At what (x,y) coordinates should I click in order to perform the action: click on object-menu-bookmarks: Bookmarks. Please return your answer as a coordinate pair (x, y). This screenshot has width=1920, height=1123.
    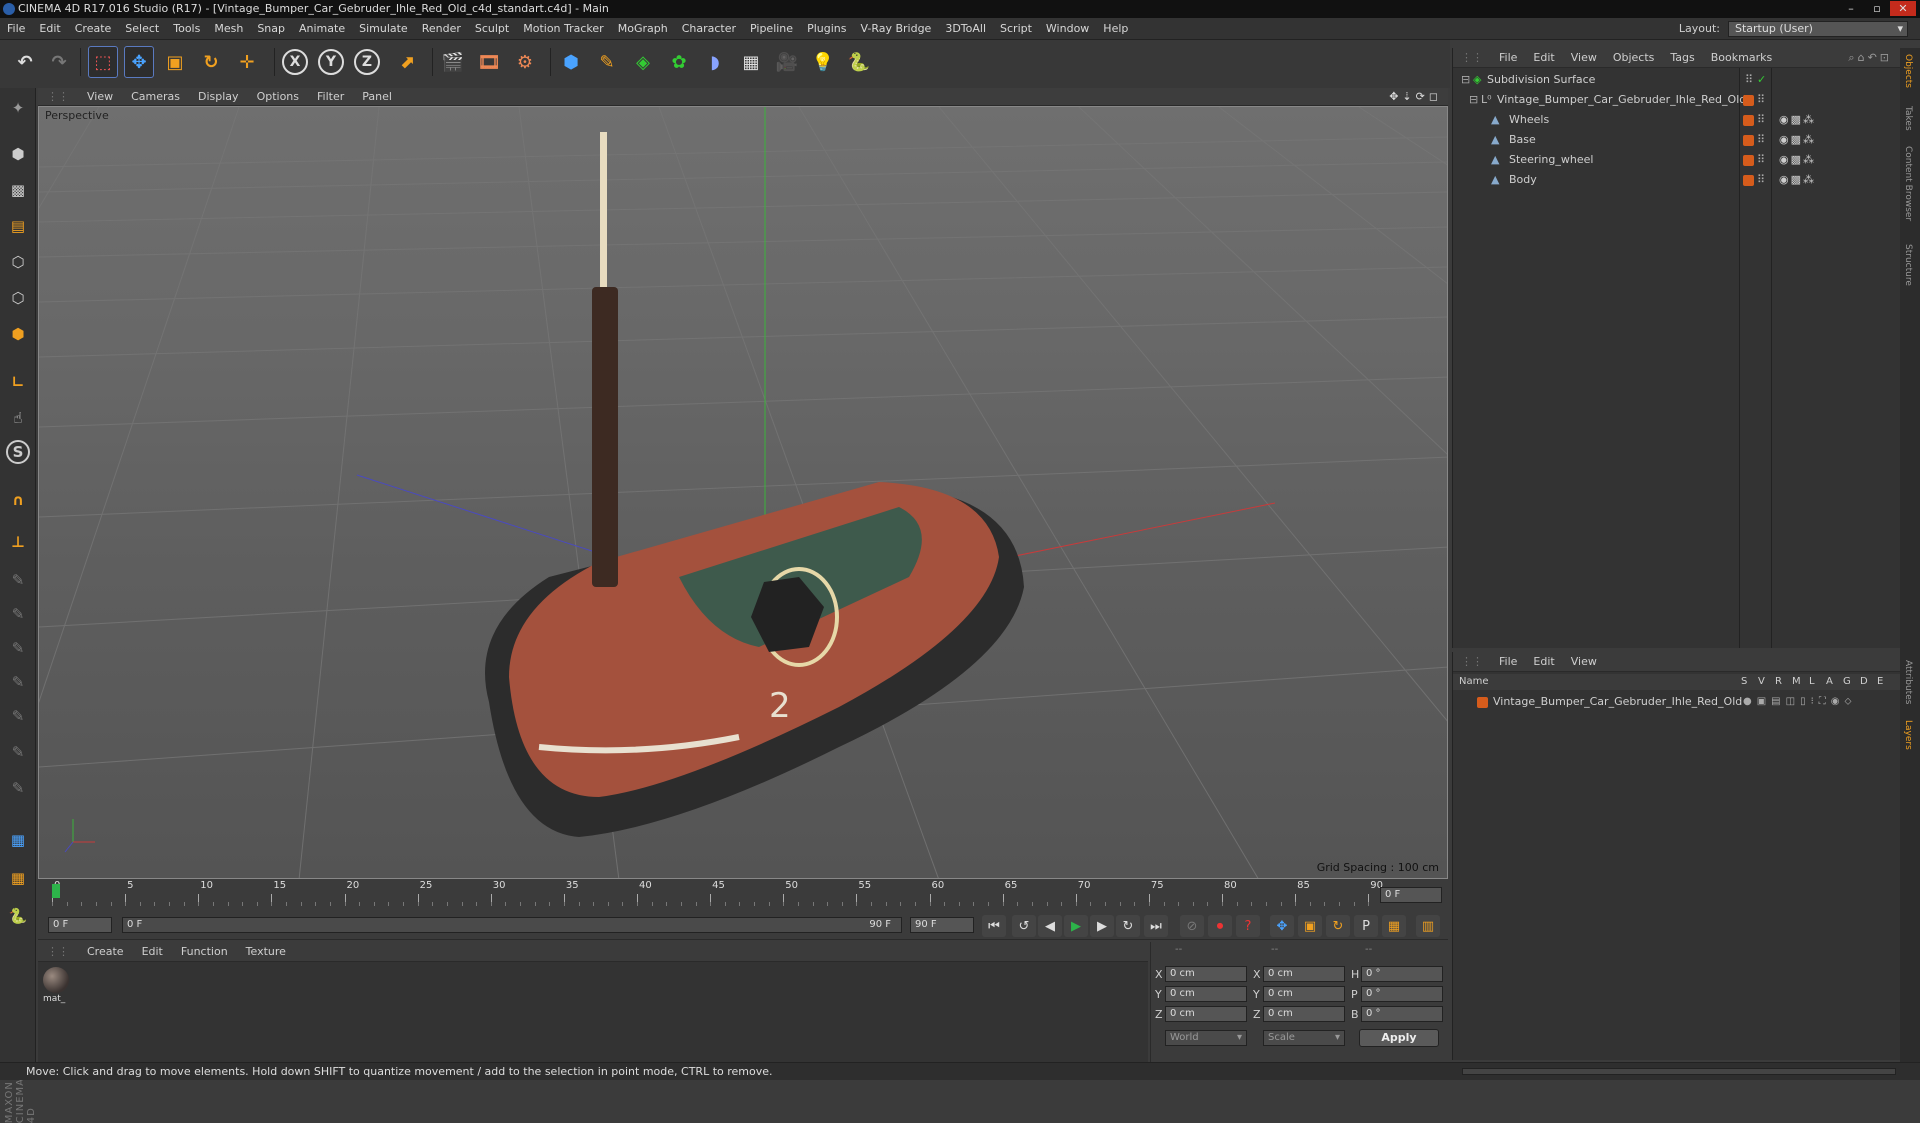
    Looking at the image, I should click on (1741, 58).